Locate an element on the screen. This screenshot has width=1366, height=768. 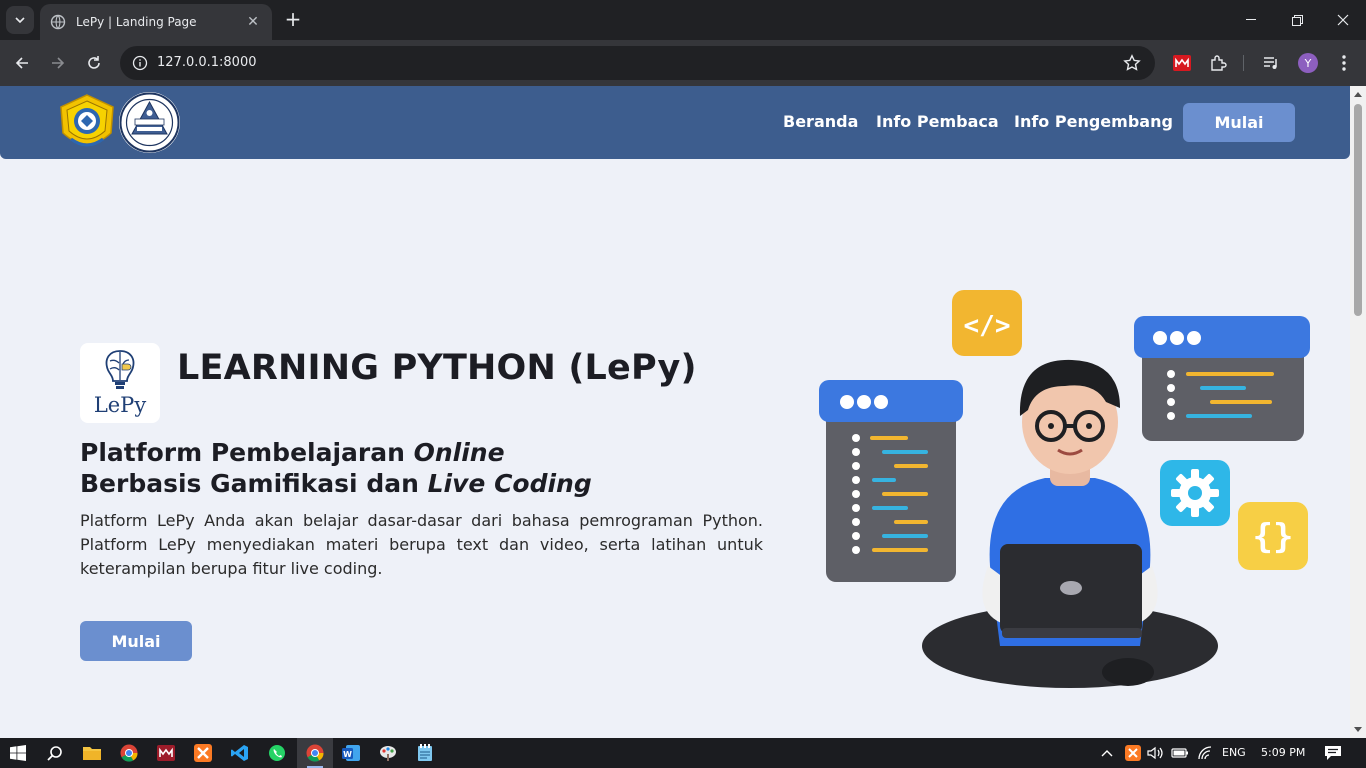
search-icon is located at coordinates (55, 753).